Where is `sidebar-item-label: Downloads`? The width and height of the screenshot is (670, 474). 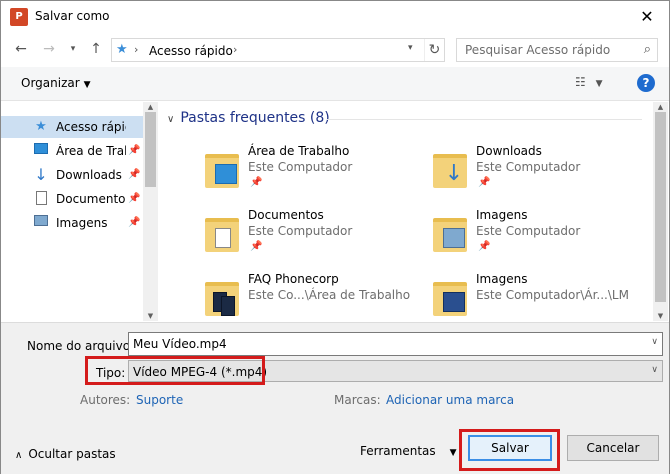
sidebar-item-label: Downloads is located at coordinates (89, 175).